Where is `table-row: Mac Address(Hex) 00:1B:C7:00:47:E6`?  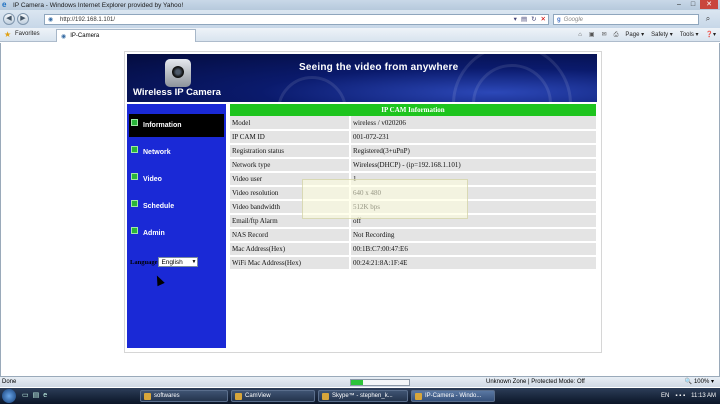 table-row: Mac Address(Hex) 00:1B:C7:00:47:E6 is located at coordinates (413, 249).